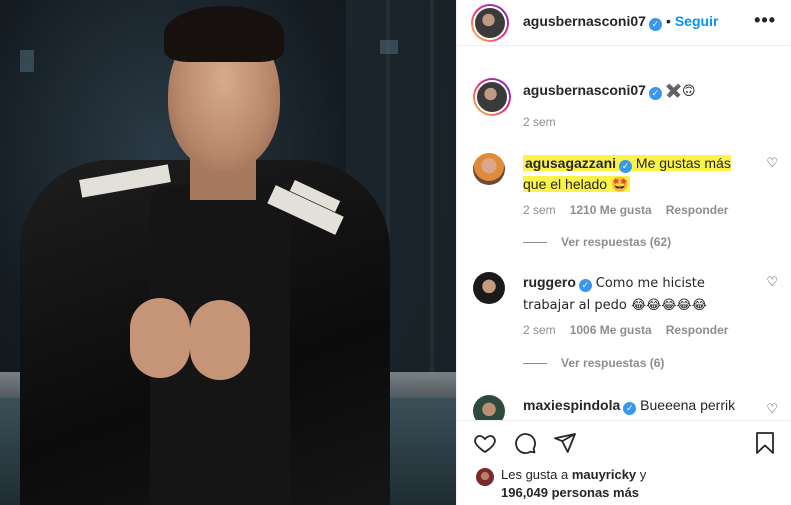  What do you see at coordinates (611, 330) in the screenshot?
I see `comment-like-count: 1006 Me gusta` at bounding box center [611, 330].